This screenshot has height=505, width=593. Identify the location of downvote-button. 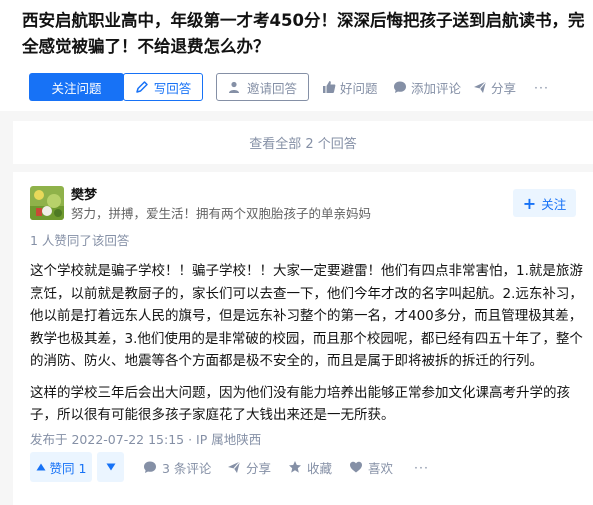
(110, 467).